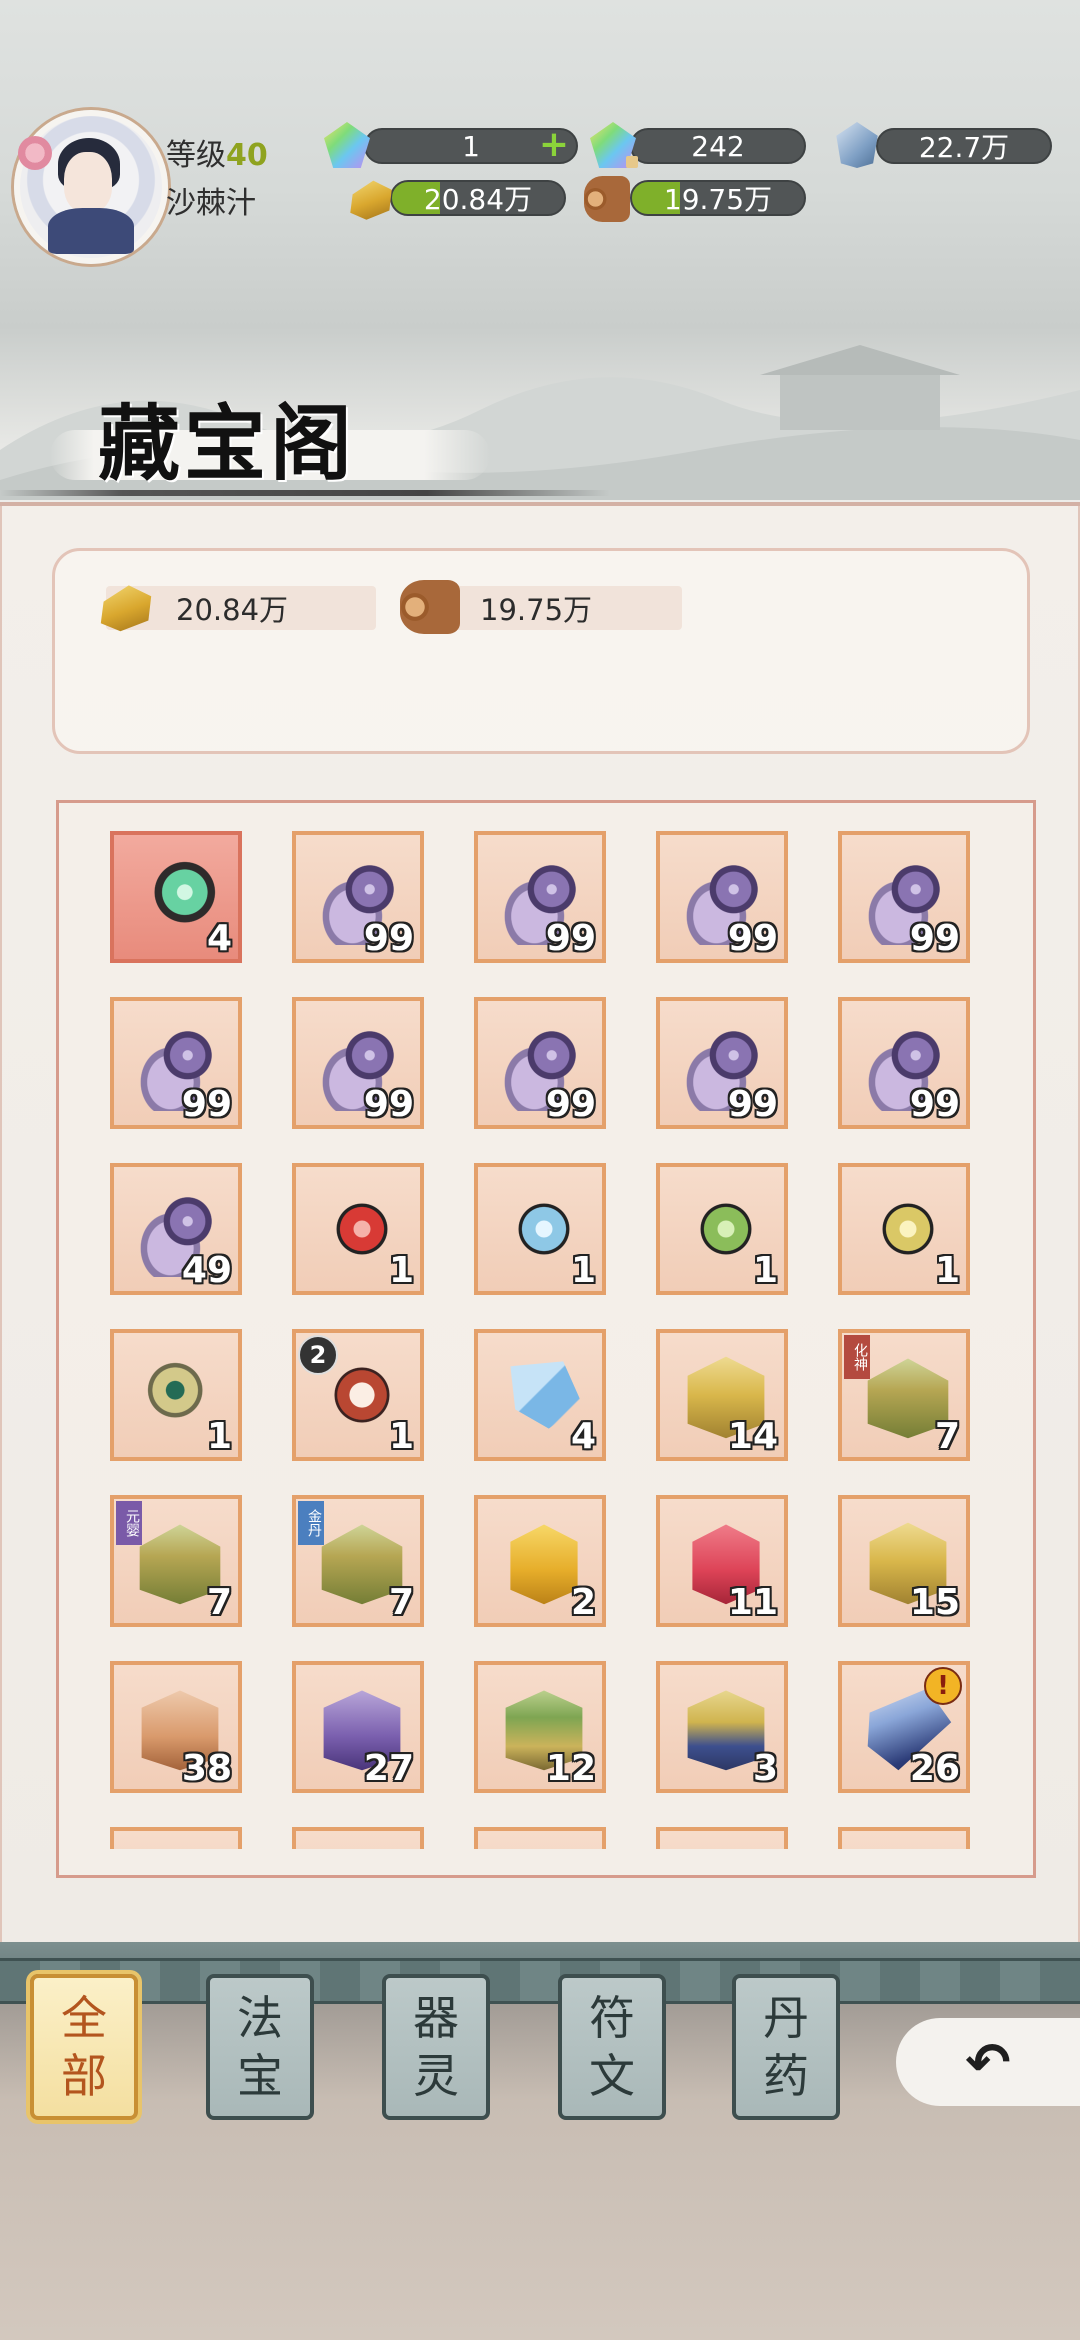 The image size is (1080, 2340). I want to click on blue-crystal-icon, so click(857, 145).